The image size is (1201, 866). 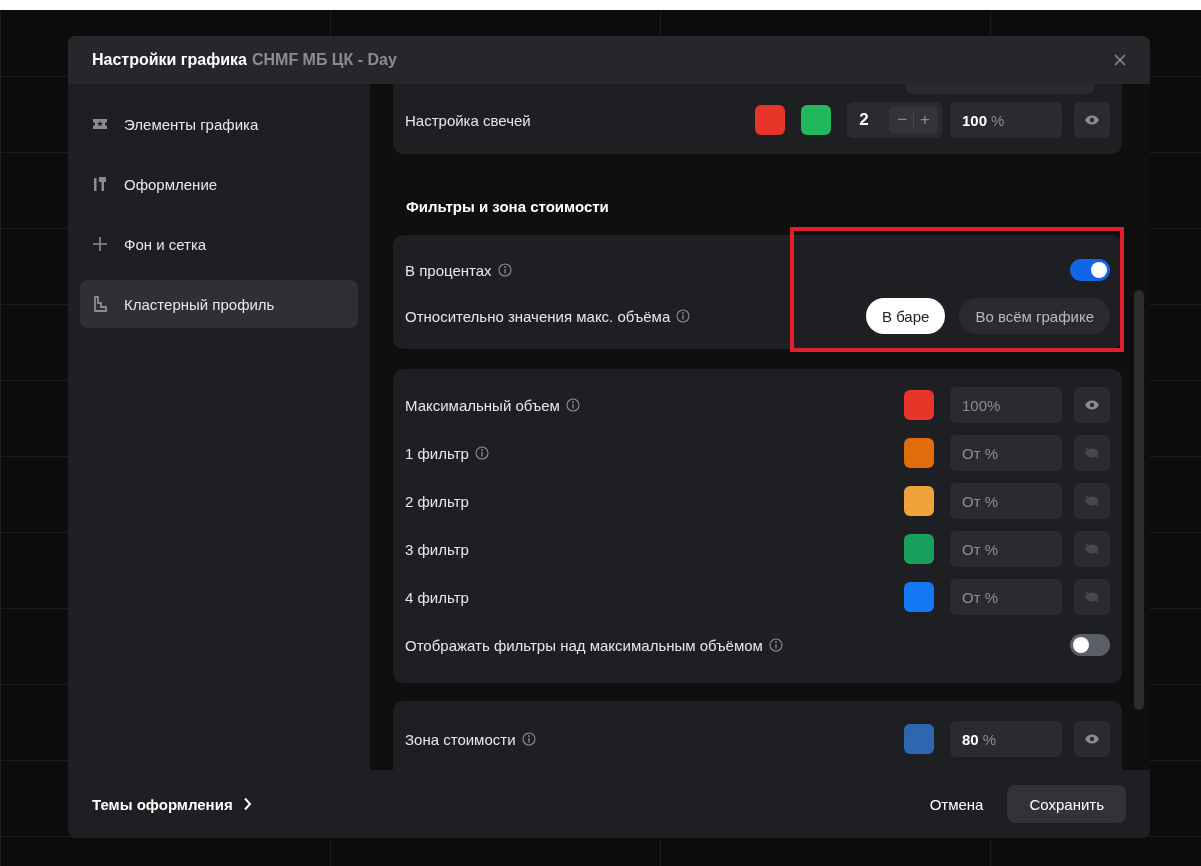 I want to click on setting-label: В процентах, so click(x=448, y=270).